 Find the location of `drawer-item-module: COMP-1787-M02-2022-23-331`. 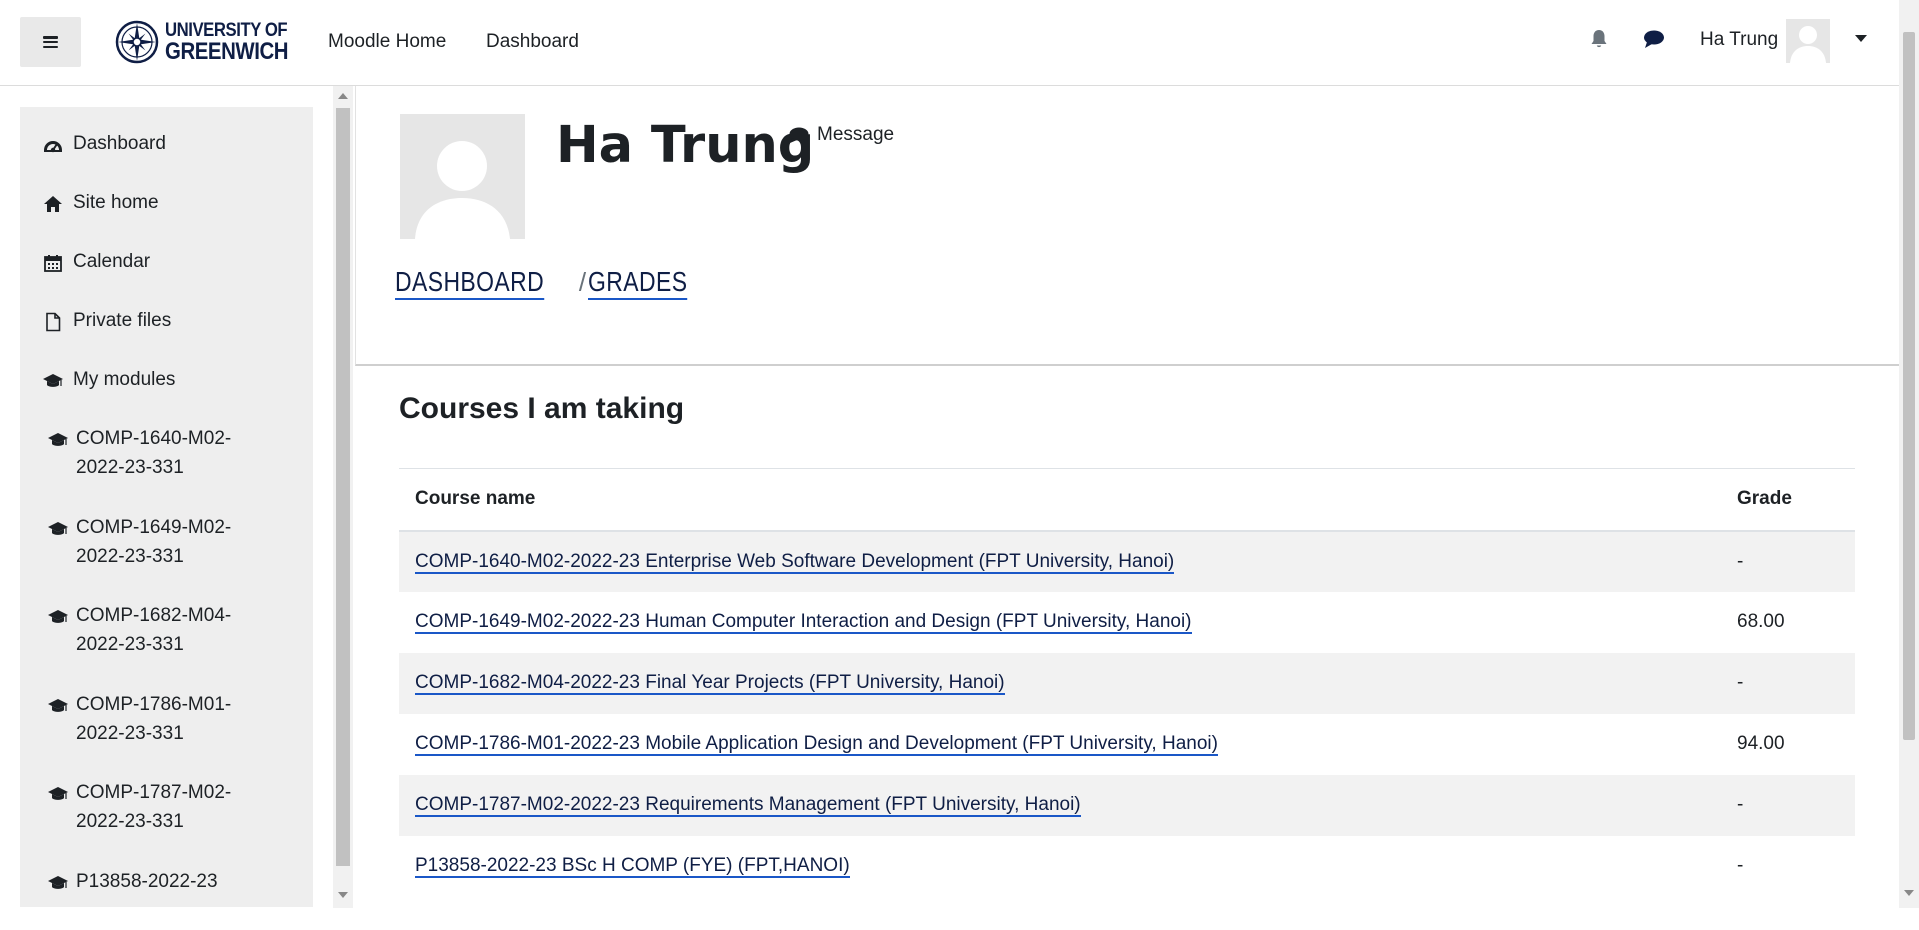

drawer-item-module: COMP-1787-M02-2022-23-331 is located at coordinates (166, 809).